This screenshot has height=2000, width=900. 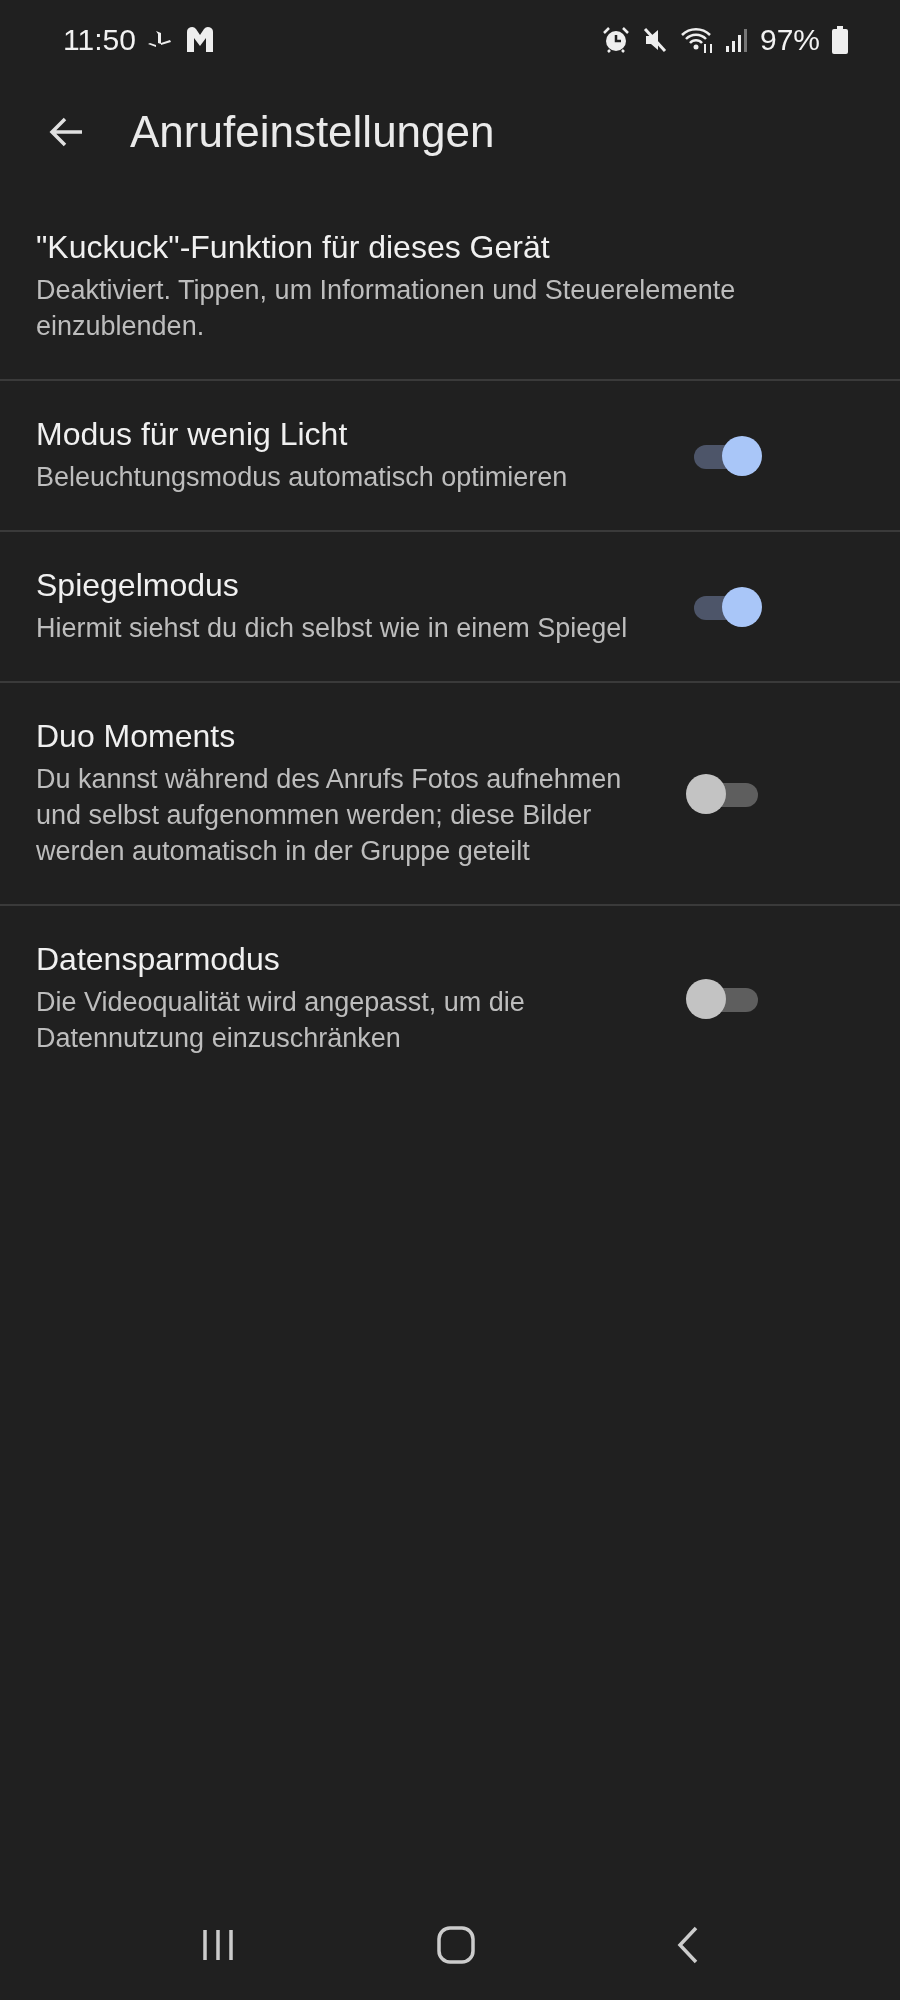 I want to click on home-icon, so click(x=456, y=1945).